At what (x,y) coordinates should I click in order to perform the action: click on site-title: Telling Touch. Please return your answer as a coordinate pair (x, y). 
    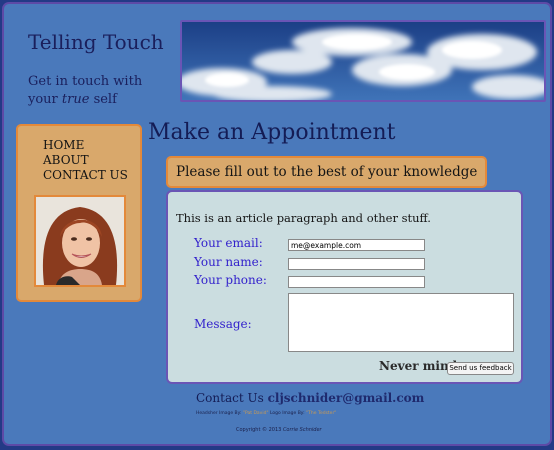
    Looking at the image, I should click on (96, 42).